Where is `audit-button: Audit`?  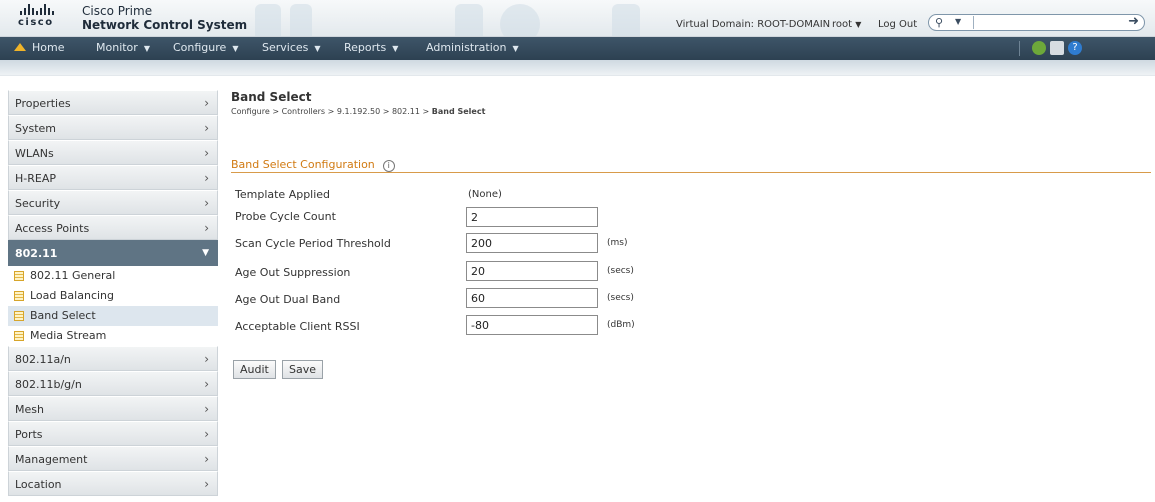
audit-button: Audit is located at coordinates (254, 369).